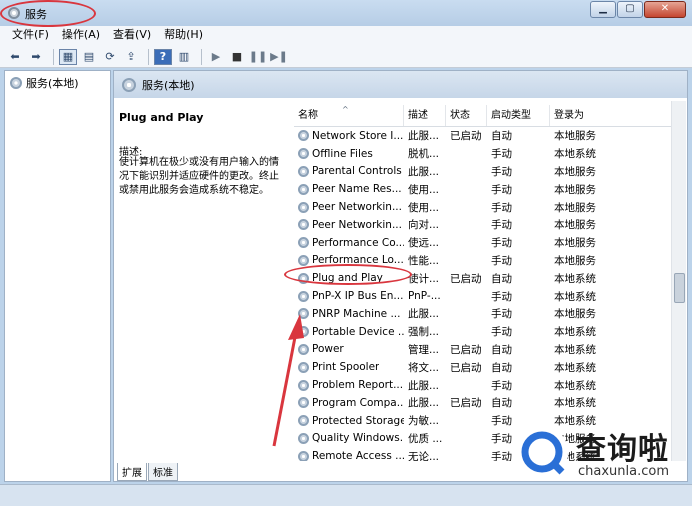 The width and height of the screenshot is (692, 506). What do you see at coordinates (466, 115) in the screenshot?
I see `column-header-status: 状态` at bounding box center [466, 115].